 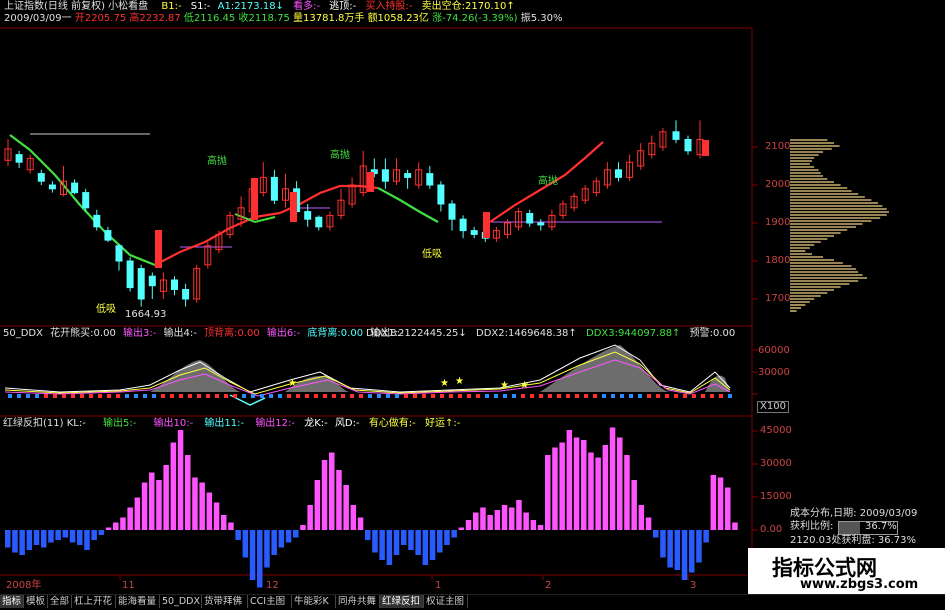 I want to click on tab-all: 全部, so click(x=60, y=601).